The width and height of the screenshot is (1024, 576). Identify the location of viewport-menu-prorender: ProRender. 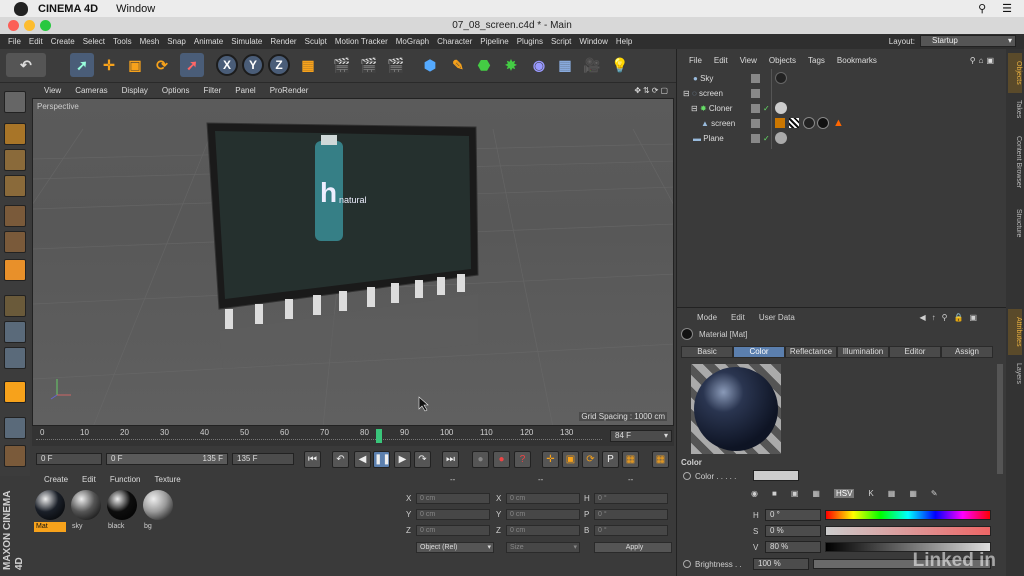
(289, 90).